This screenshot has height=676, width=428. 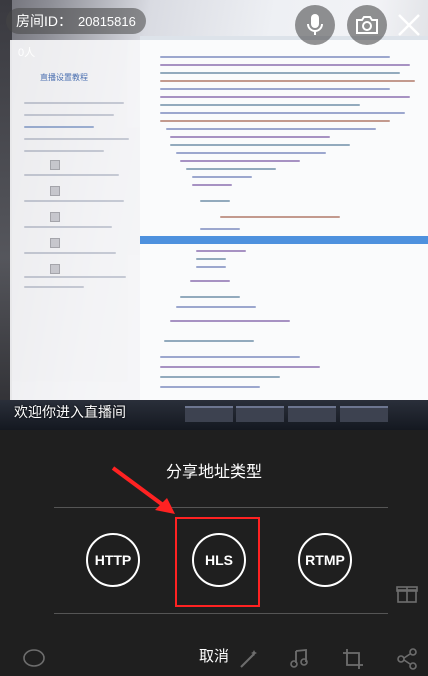 What do you see at coordinates (44, 21) in the screenshot?
I see `room-id-label: 房间ID：` at bounding box center [44, 21].